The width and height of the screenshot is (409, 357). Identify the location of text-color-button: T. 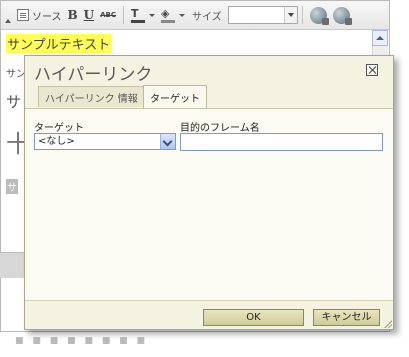
(143, 15).